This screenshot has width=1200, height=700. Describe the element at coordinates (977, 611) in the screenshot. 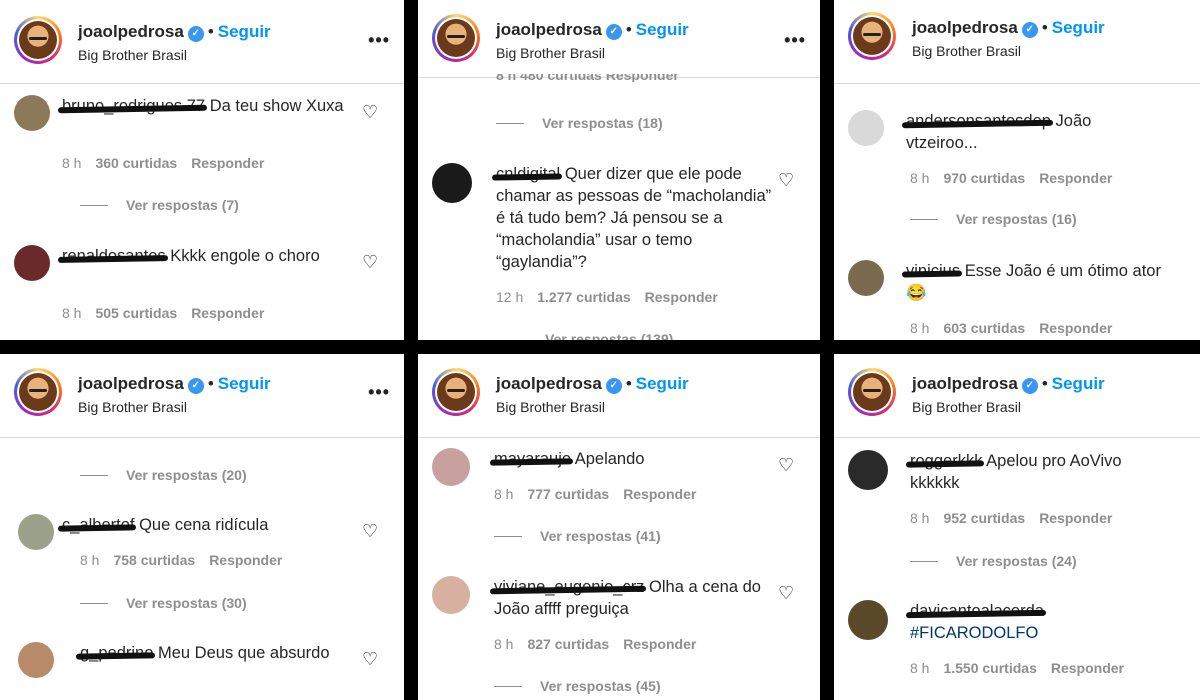

I see `comment-username: davicantoalacerda` at that location.